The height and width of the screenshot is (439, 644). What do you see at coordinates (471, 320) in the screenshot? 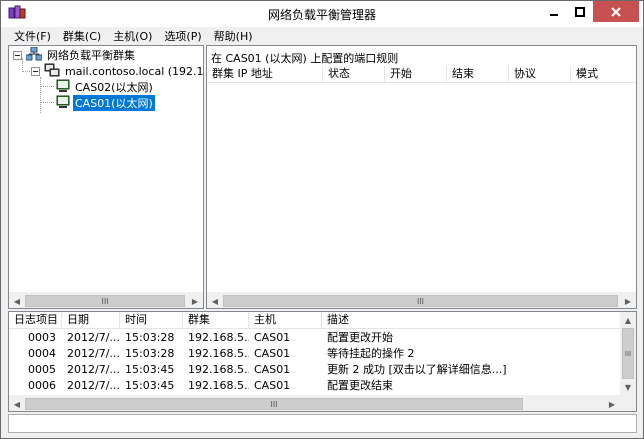
I see `column-header-description: 描述` at bounding box center [471, 320].